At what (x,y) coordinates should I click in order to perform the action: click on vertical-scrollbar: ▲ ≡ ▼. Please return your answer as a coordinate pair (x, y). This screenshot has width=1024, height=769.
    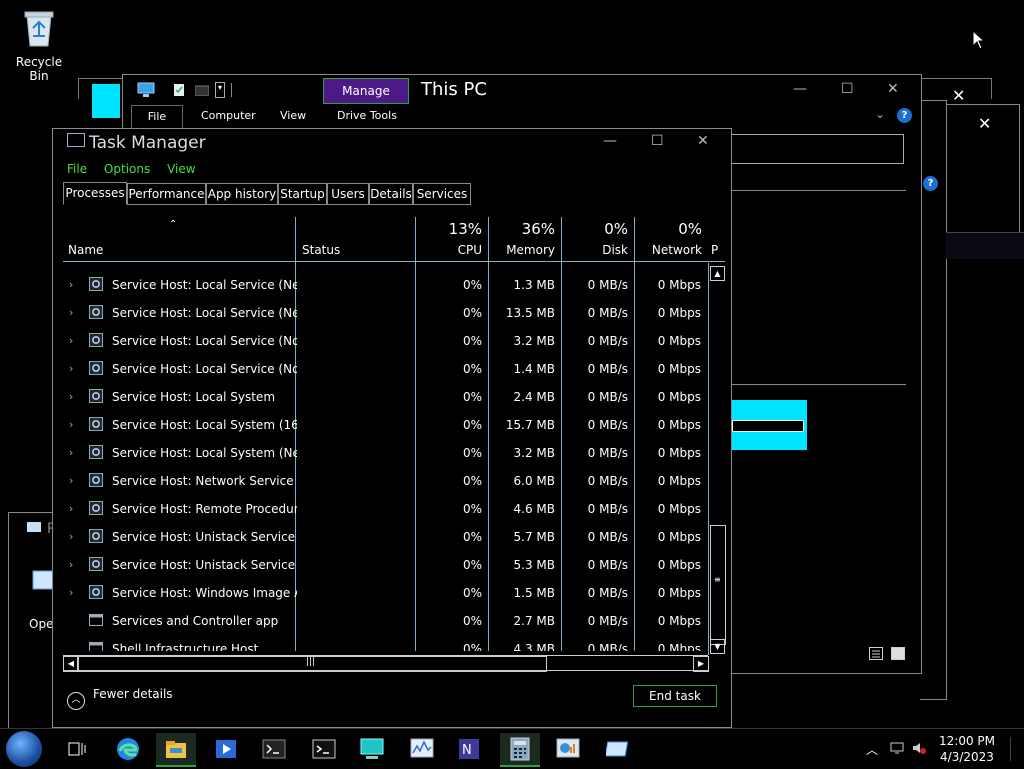
    Looking at the image, I should click on (717, 459).